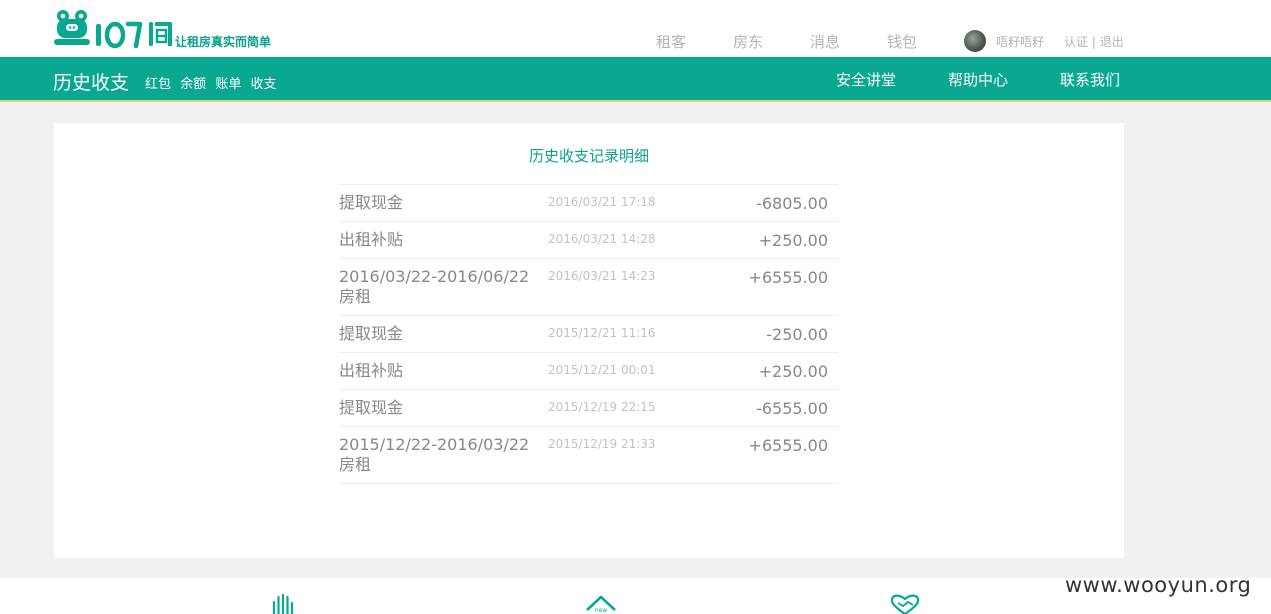 The width and height of the screenshot is (1271, 614). I want to click on new-house-icon: new, so click(601, 604).